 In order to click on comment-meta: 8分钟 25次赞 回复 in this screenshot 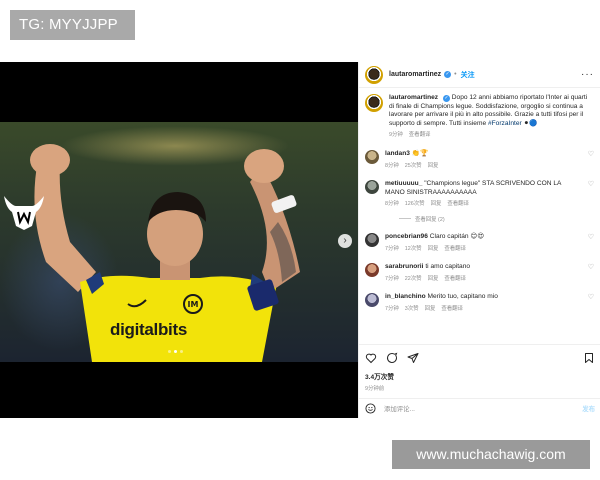, I will do `click(411, 166)`.